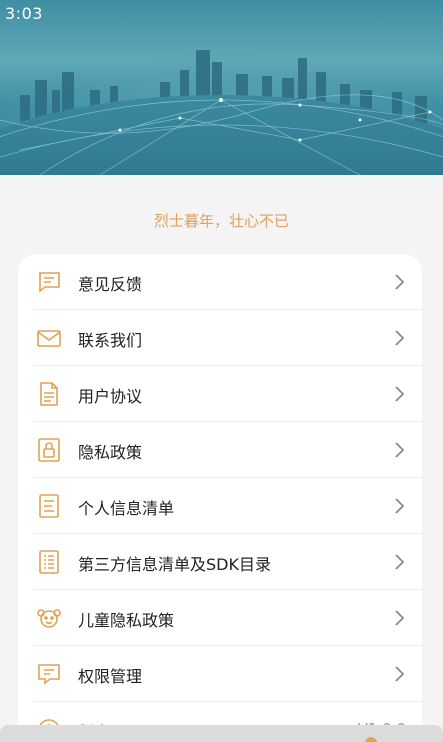 This screenshot has width=443, height=742. What do you see at coordinates (220, 338) in the screenshot?
I see `menu-item-contact: 联系我们` at bounding box center [220, 338].